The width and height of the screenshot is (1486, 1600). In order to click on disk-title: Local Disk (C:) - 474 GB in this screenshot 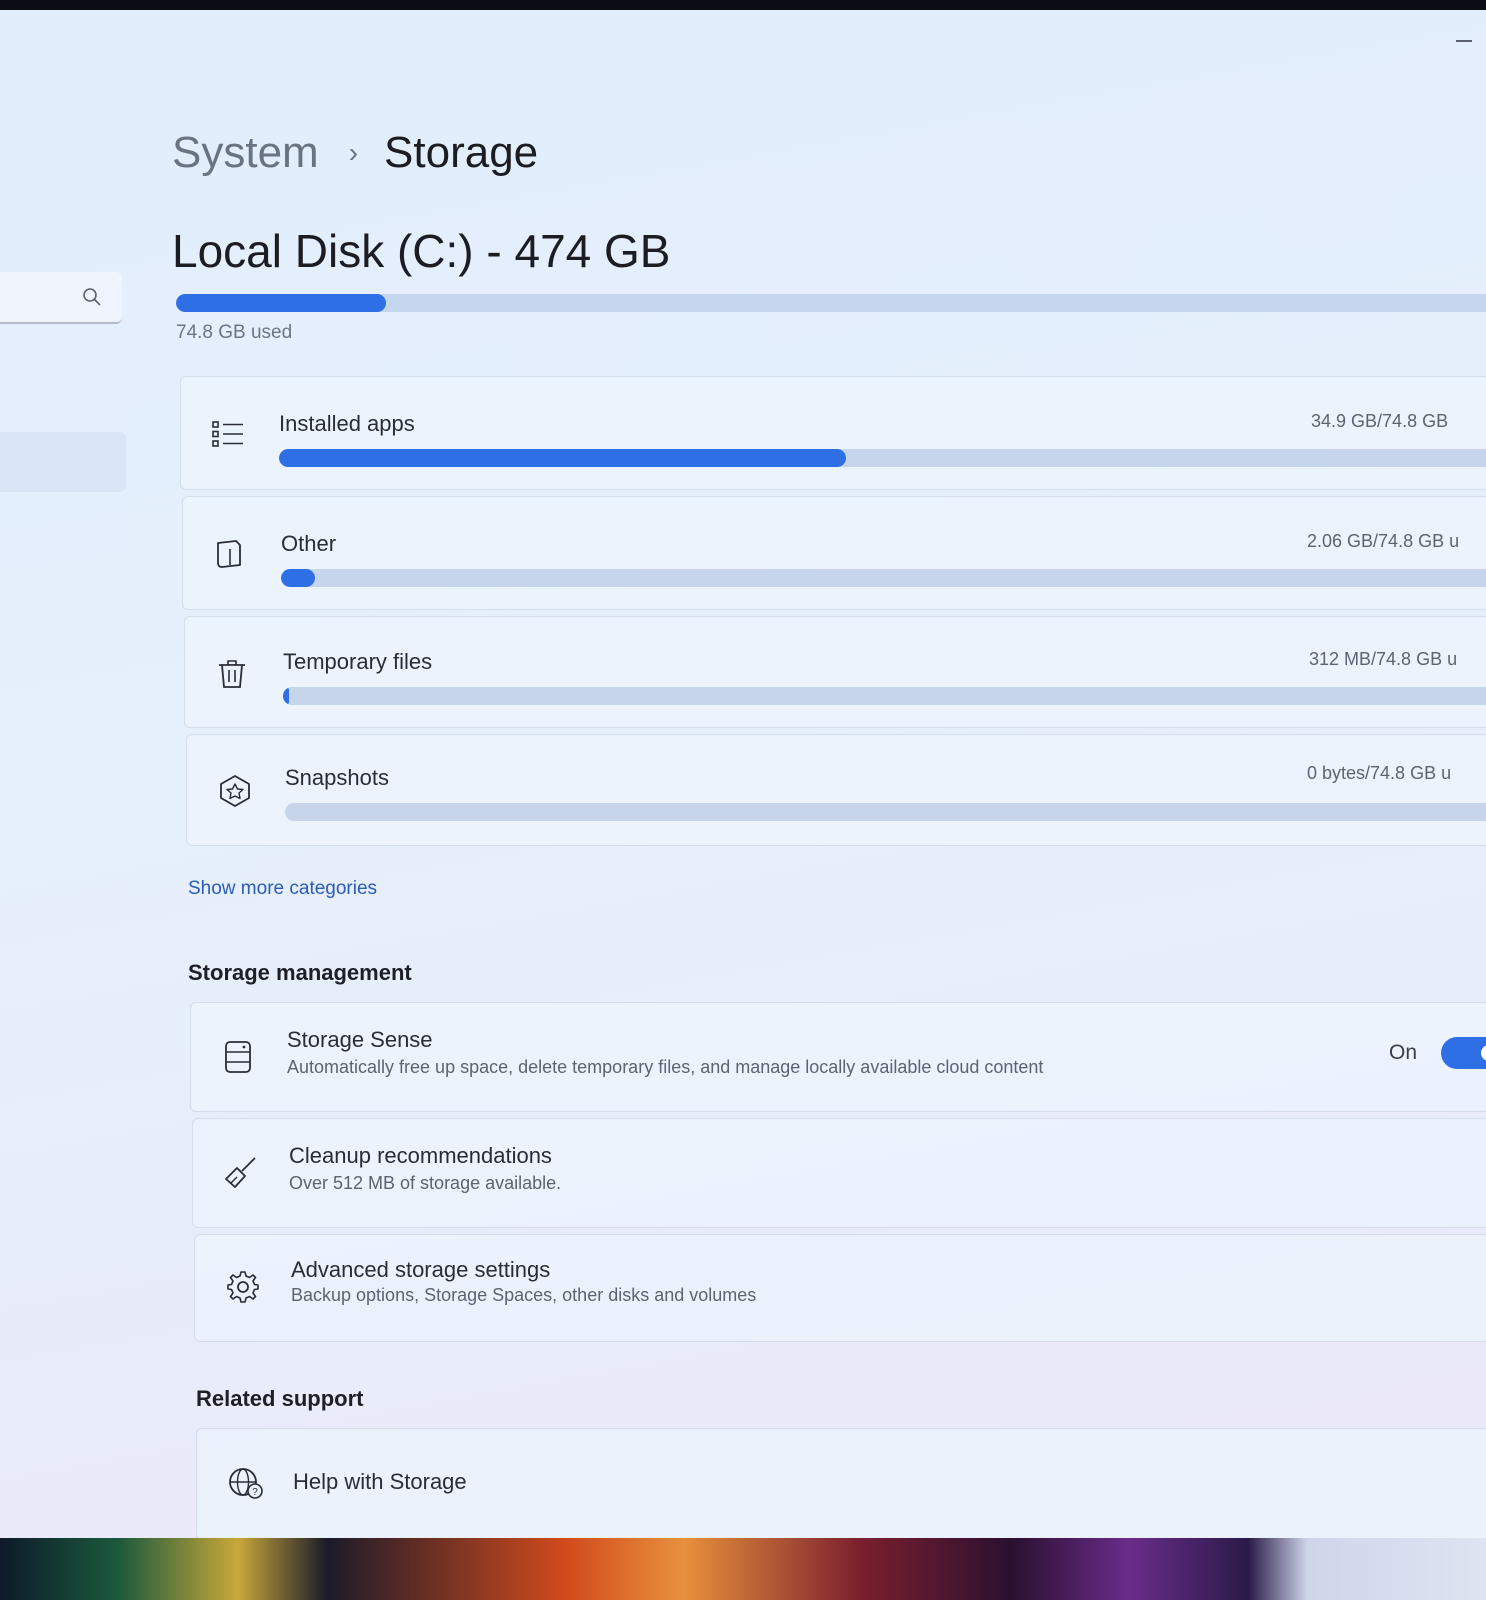, I will do `click(421, 251)`.